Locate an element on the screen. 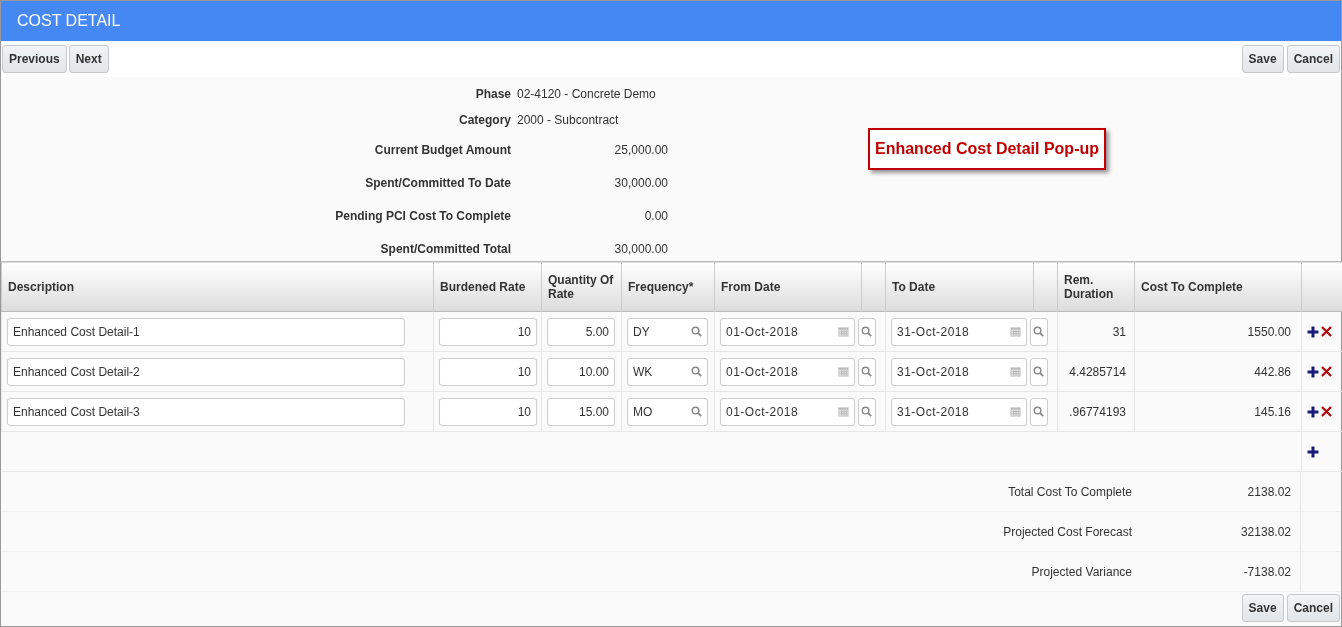 This screenshot has height=627, width=1342. amount-value: 25,000.00 is located at coordinates (640, 150).